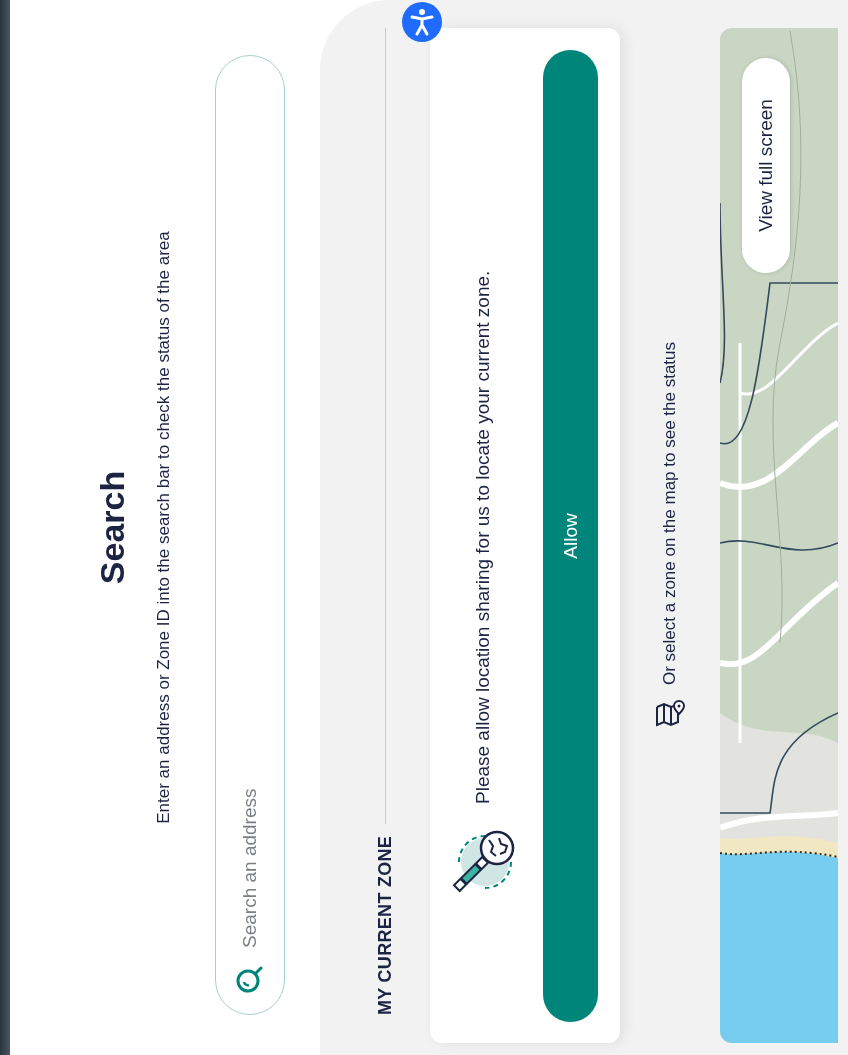 The width and height of the screenshot is (848, 1055). Describe the element at coordinates (482, 537) in the screenshot. I see `location-message: Please allow location sharing for us to locate your current zone.` at that location.